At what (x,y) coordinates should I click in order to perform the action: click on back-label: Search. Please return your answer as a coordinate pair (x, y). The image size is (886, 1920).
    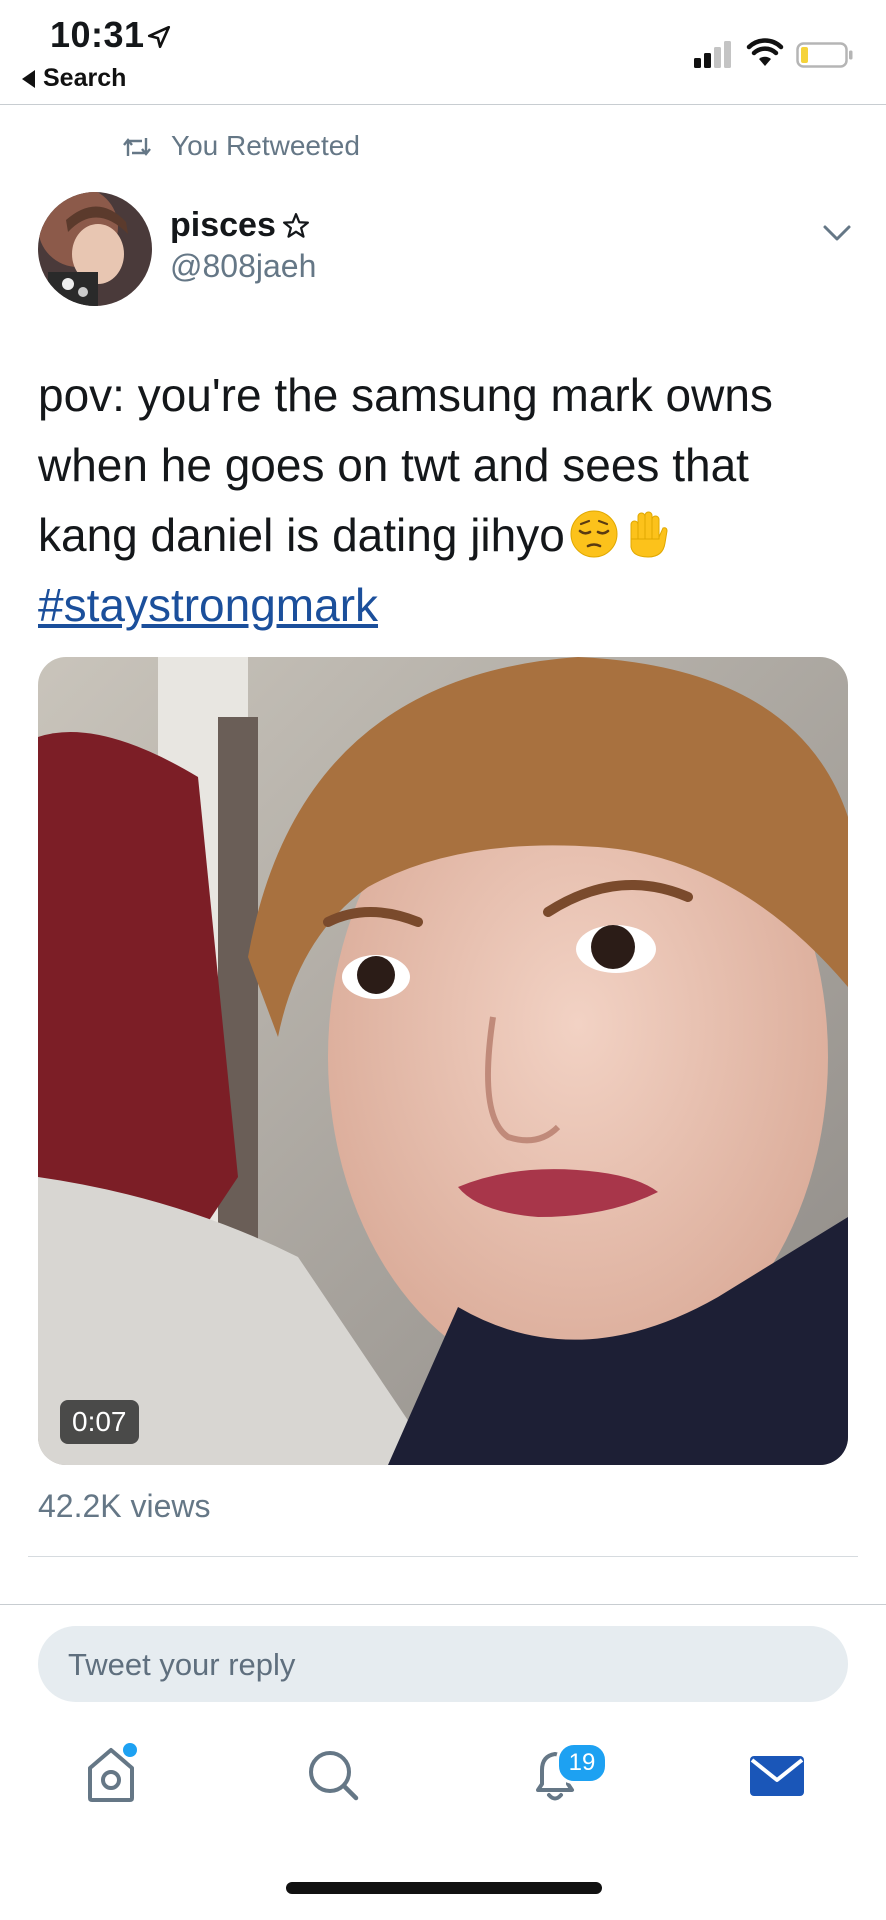
    Looking at the image, I should click on (85, 78).